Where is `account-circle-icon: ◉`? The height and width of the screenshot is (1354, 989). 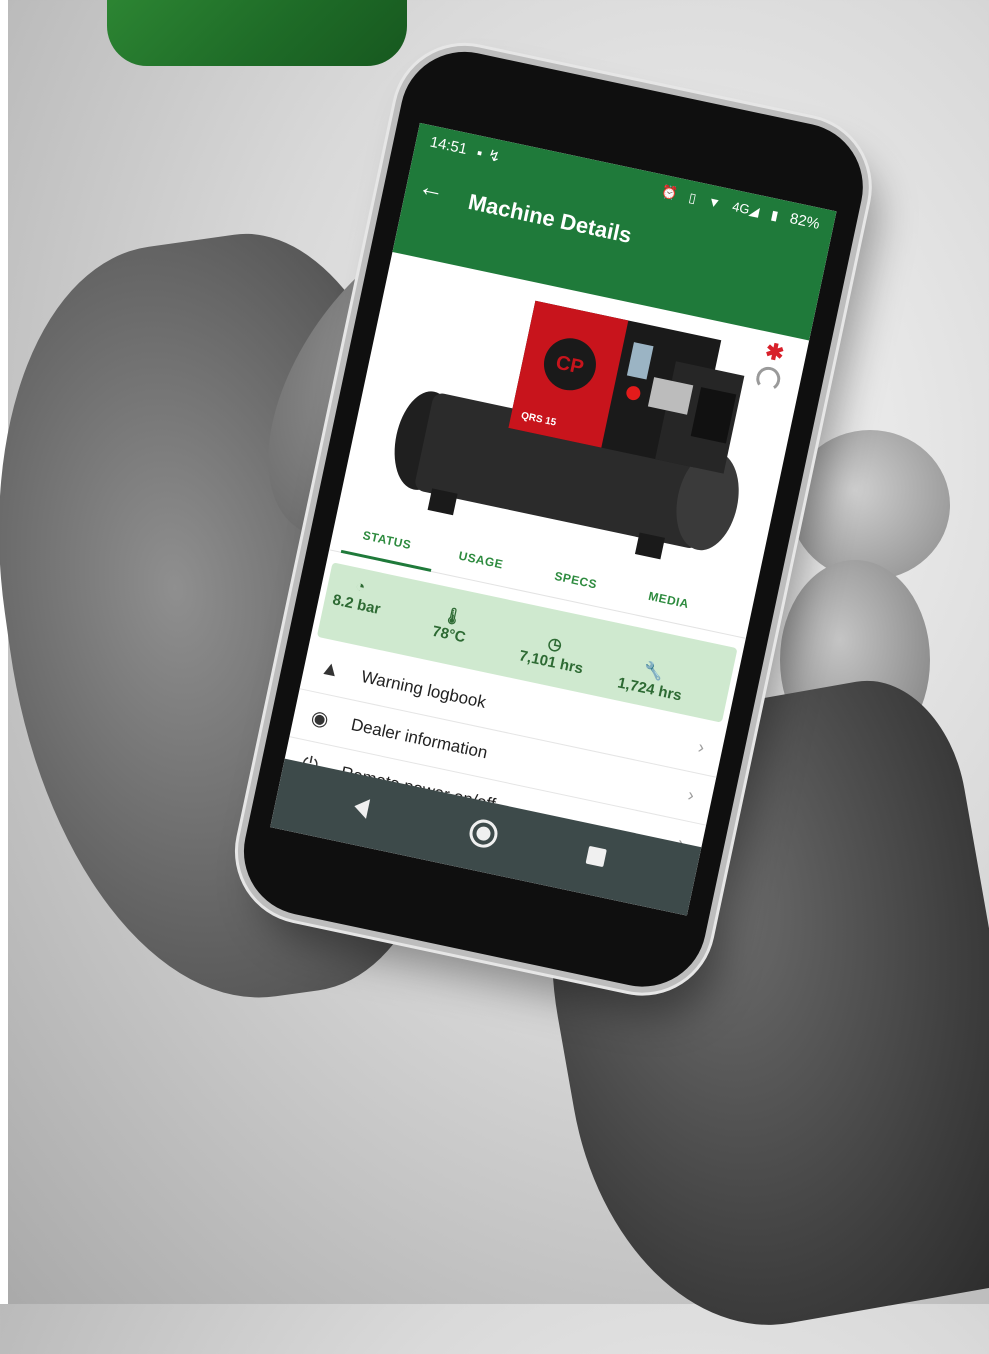 account-circle-icon: ◉ is located at coordinates (319, 719).